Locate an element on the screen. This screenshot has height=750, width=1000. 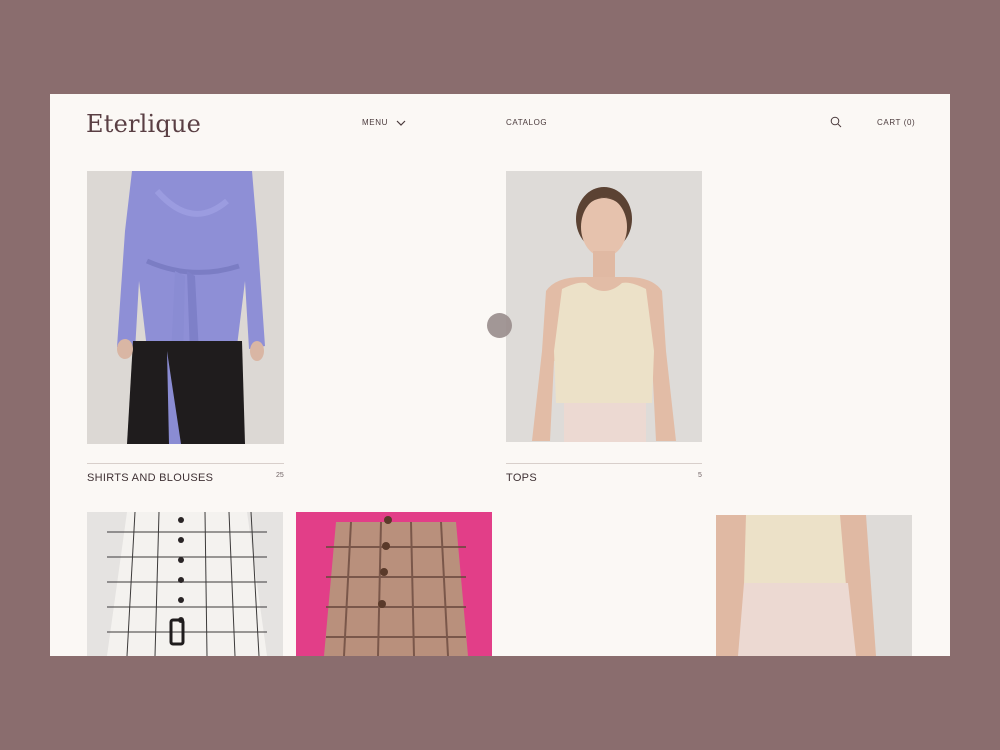
cart-link: CART (0) is located at coordinates (896, 122).